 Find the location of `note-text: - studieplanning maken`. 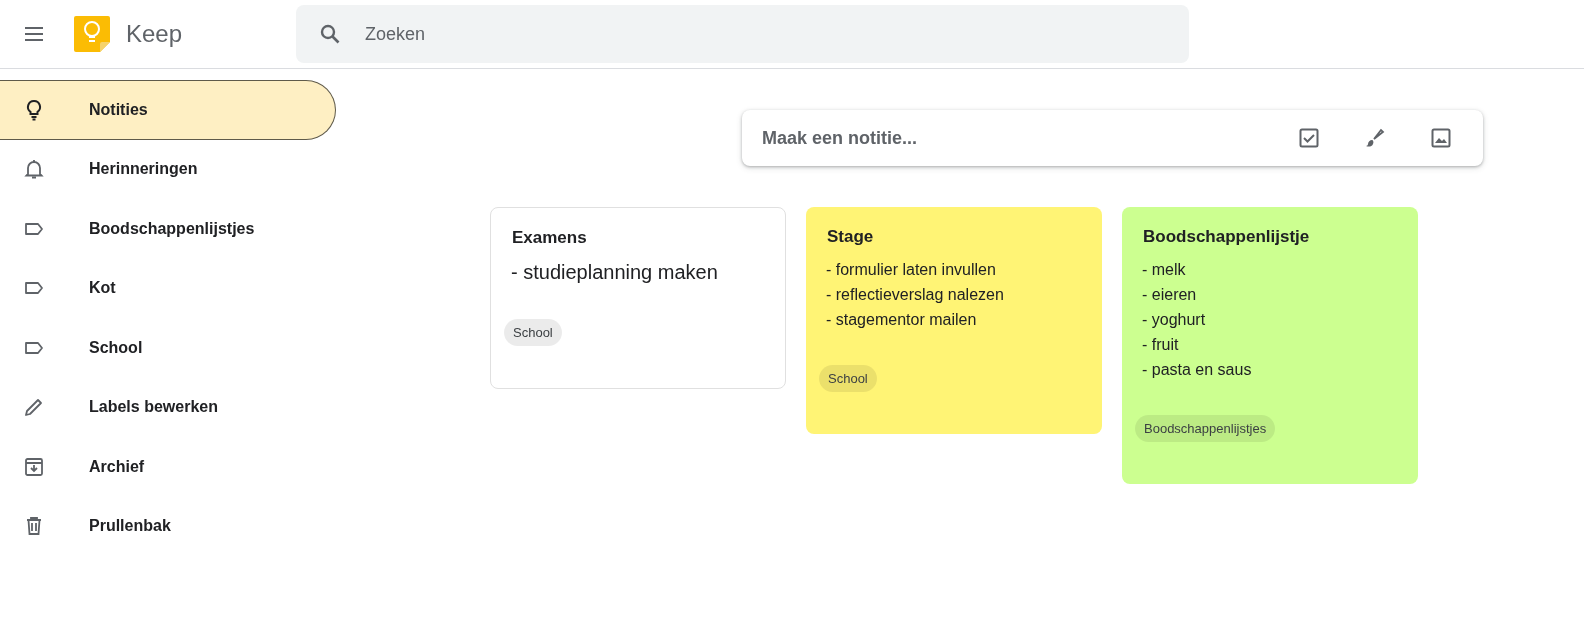

note-text: - studieplanning maken is located at coordinates (614, 272).